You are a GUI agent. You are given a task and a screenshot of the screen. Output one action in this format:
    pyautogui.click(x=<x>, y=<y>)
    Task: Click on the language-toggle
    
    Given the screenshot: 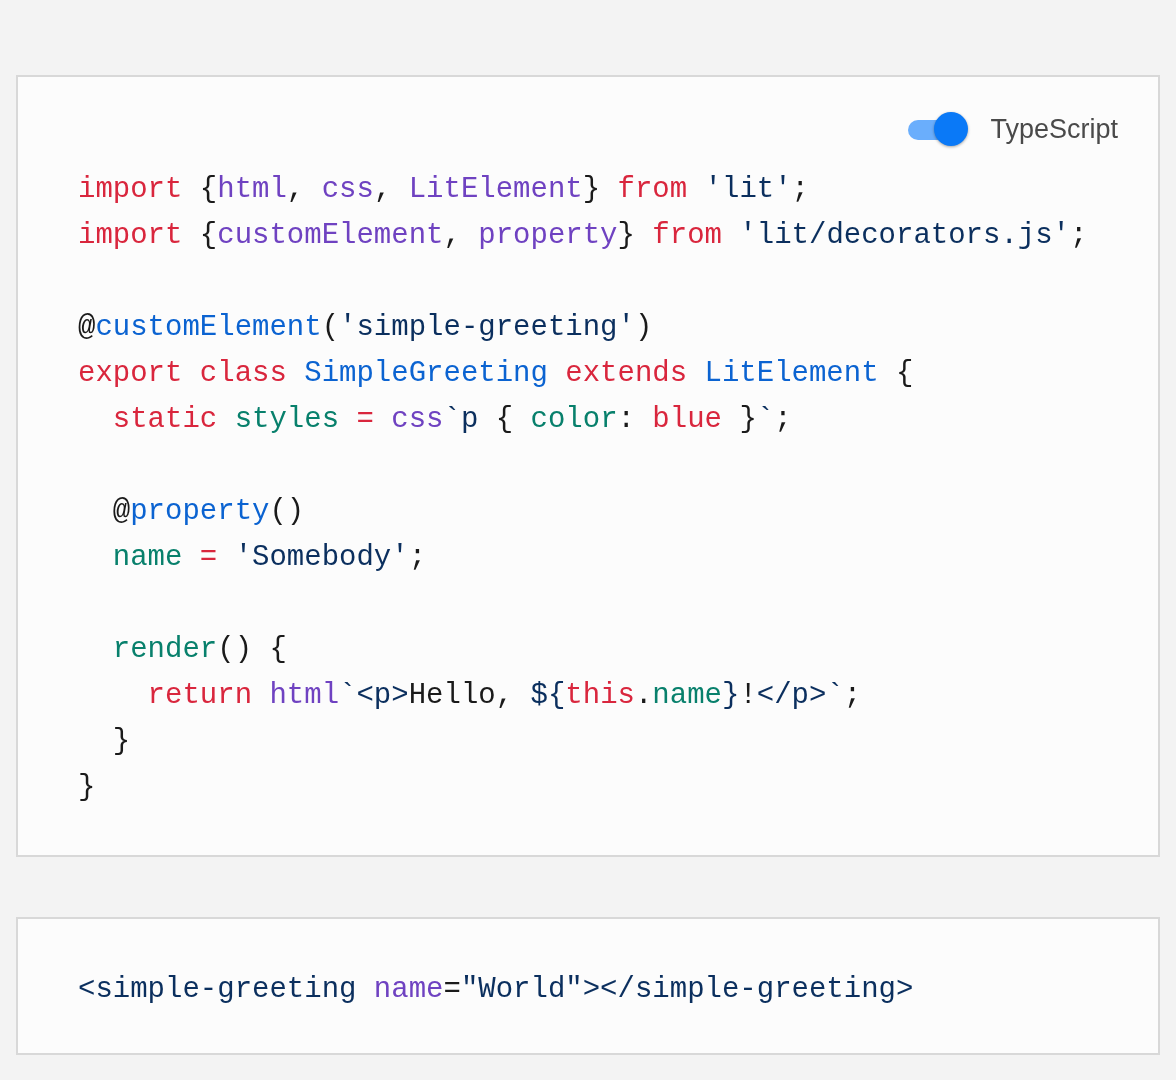 What is the action you would take?
    pyautogui.click(x=938, y=129)
    